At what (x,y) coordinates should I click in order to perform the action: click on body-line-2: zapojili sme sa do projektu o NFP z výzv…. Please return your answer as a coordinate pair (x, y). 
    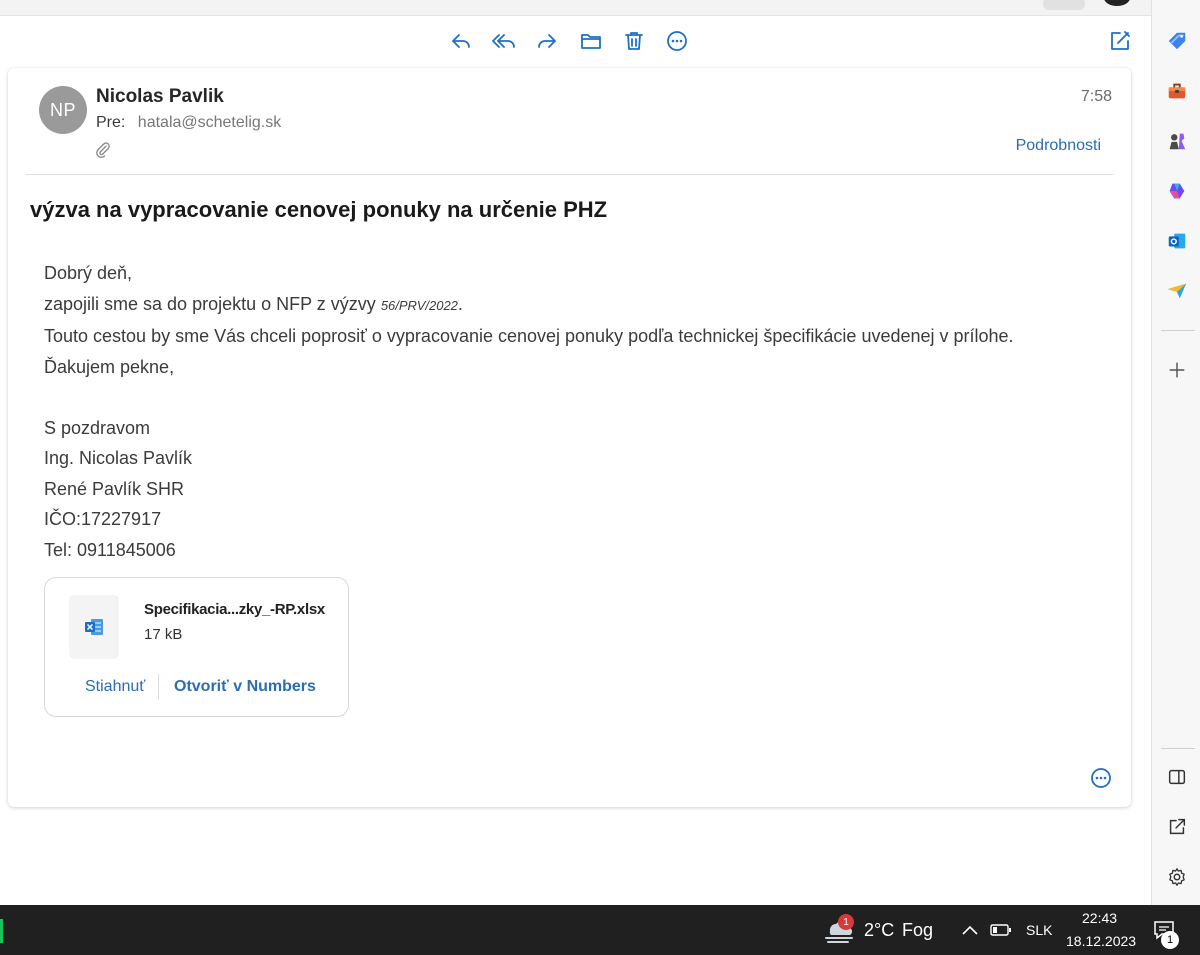
    Looking at the image, I should click on (529, 305).